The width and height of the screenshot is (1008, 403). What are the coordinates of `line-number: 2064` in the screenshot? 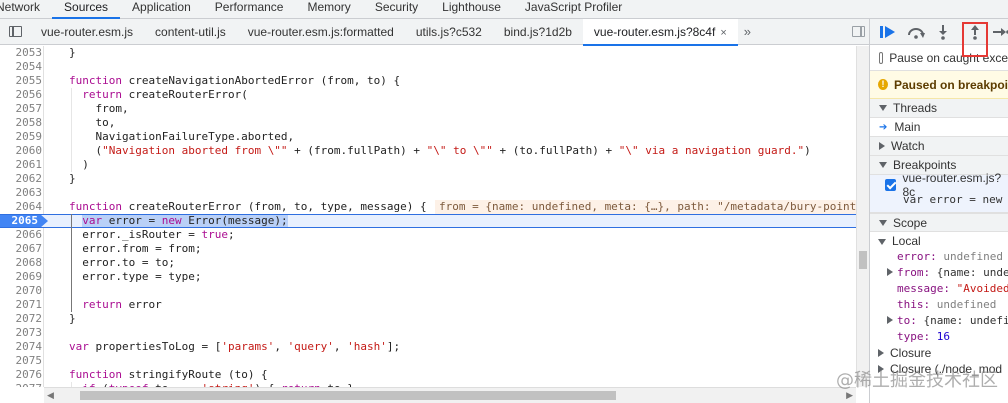 It's located at (21, 207).